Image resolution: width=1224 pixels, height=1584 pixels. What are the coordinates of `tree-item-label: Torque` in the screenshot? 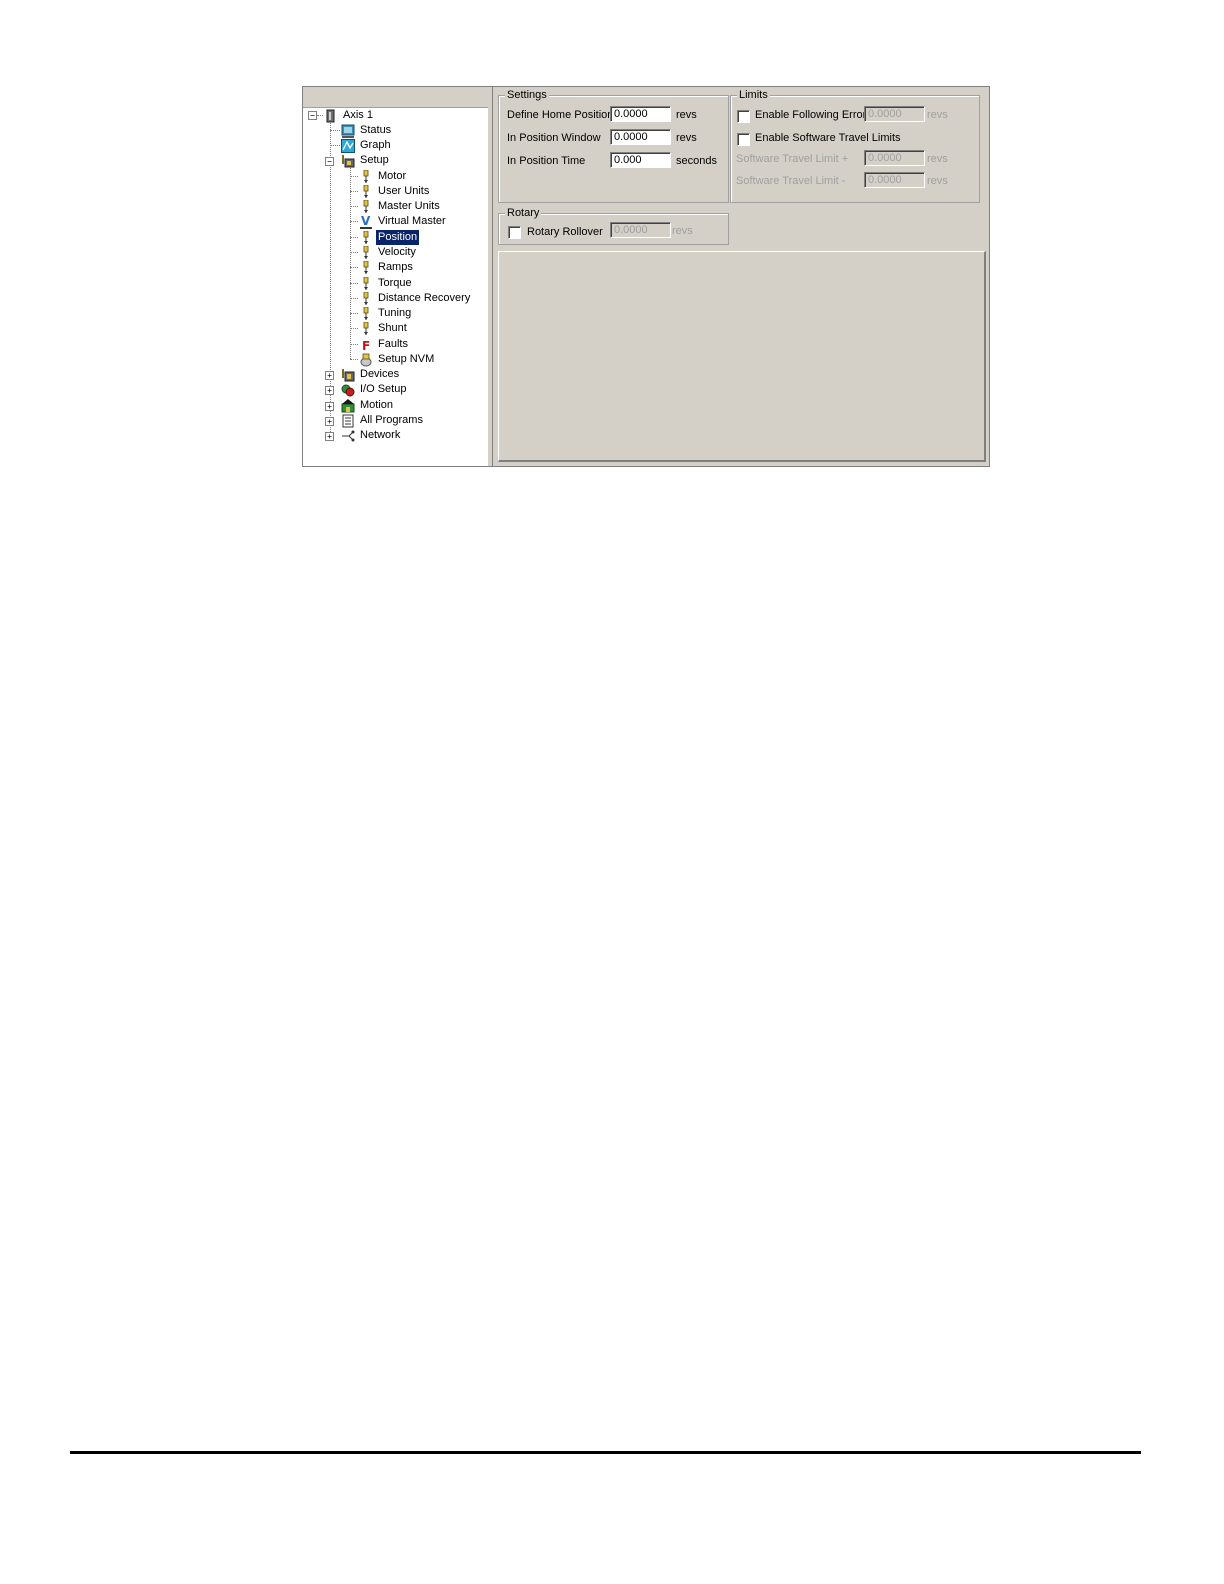 It's located at (395, 283).